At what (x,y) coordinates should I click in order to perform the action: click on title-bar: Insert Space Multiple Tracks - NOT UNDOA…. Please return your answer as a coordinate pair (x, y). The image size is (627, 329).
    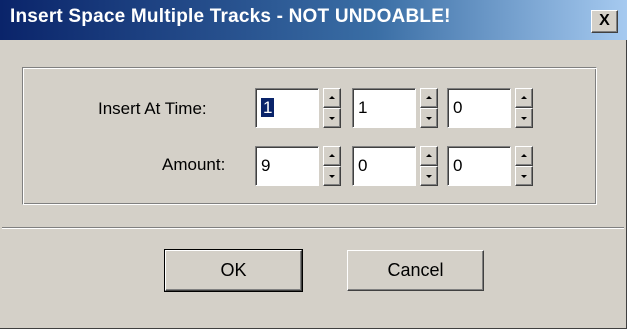
    Looking at the image, I should click on (313, 20).